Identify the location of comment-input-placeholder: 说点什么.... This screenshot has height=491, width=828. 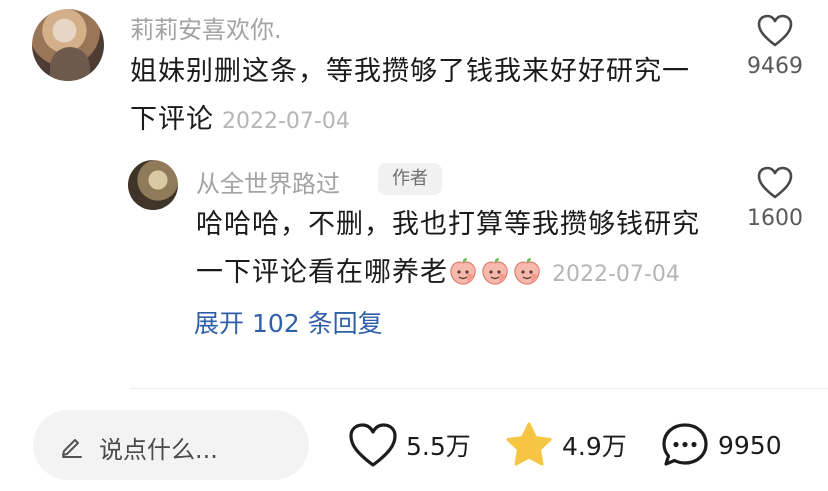
(158, 450).